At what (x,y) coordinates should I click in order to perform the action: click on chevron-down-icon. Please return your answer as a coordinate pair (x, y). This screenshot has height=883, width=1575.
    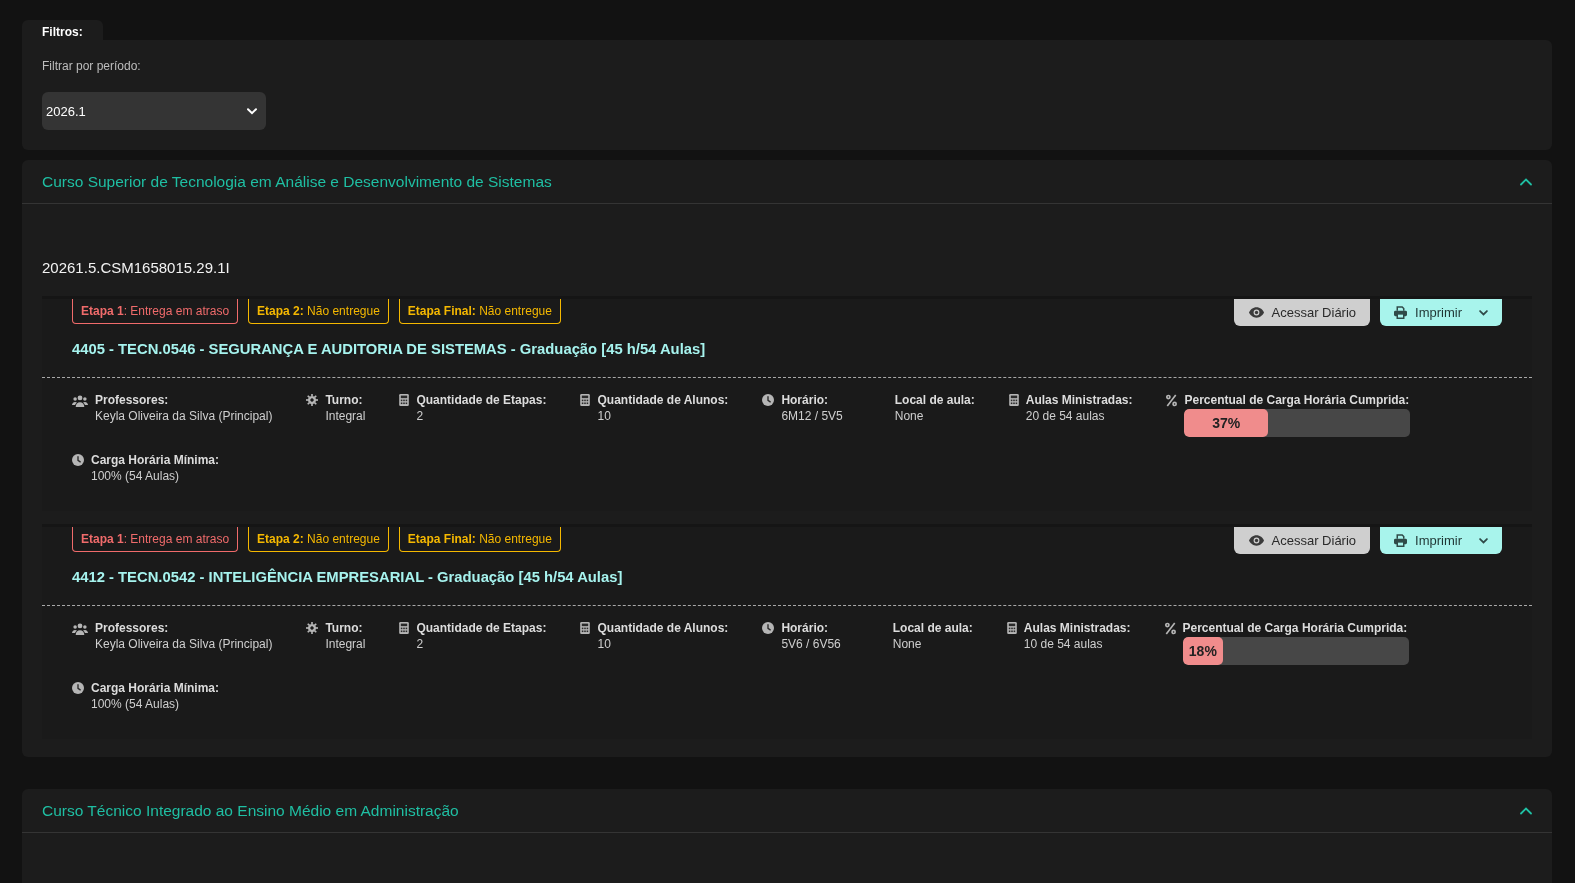
    Looking at the image, I should click on (252, 111).